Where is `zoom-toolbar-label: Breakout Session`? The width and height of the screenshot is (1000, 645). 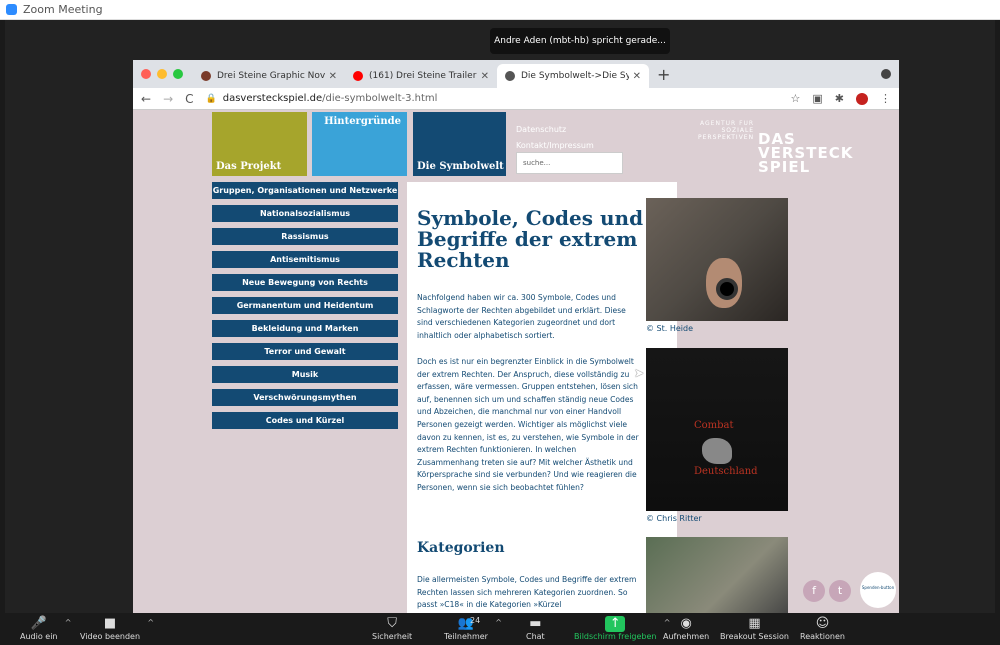
zoom-toolbar-label: Breakout Session is located at coordinates (754, 636).